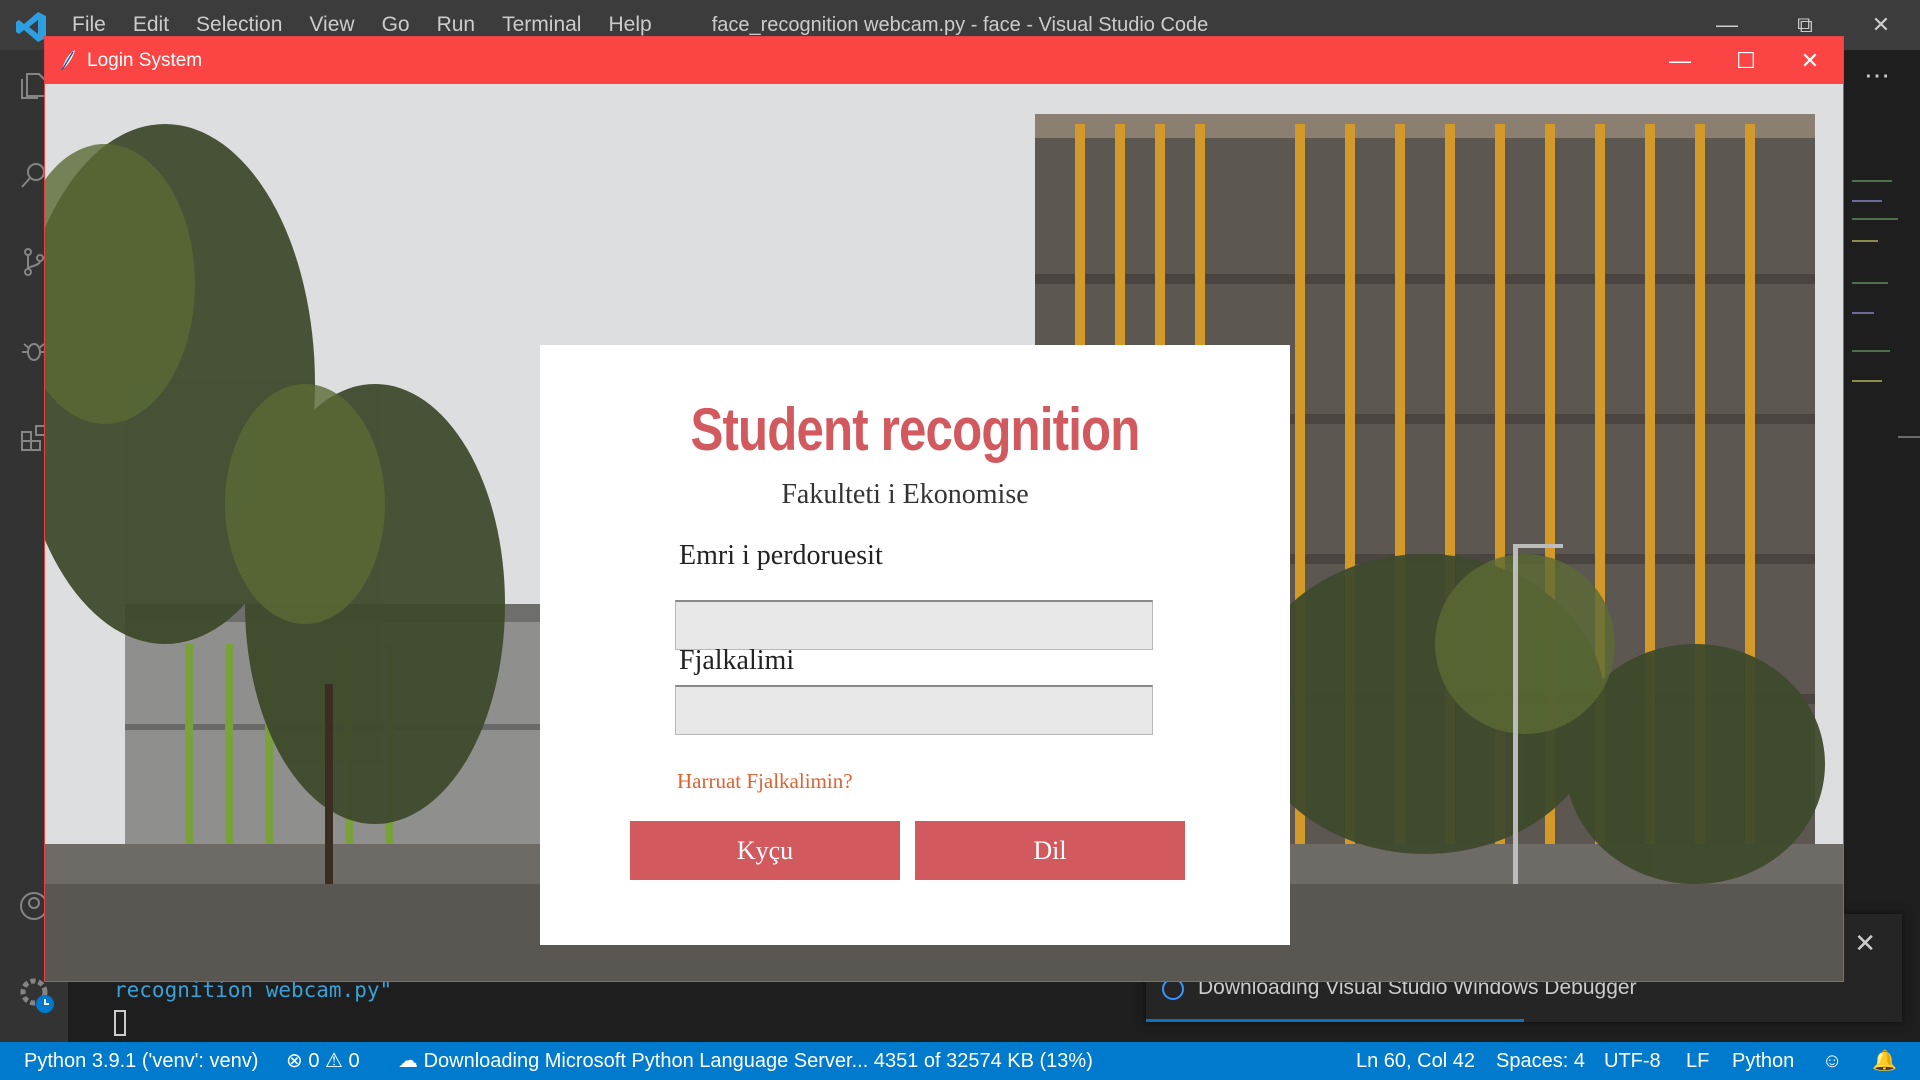 The height and width of the screenshot is (1080, 1920). Describe the element at coordinates (1763, 1061) in the screenshot. I see `language-mode: Python` at that location.